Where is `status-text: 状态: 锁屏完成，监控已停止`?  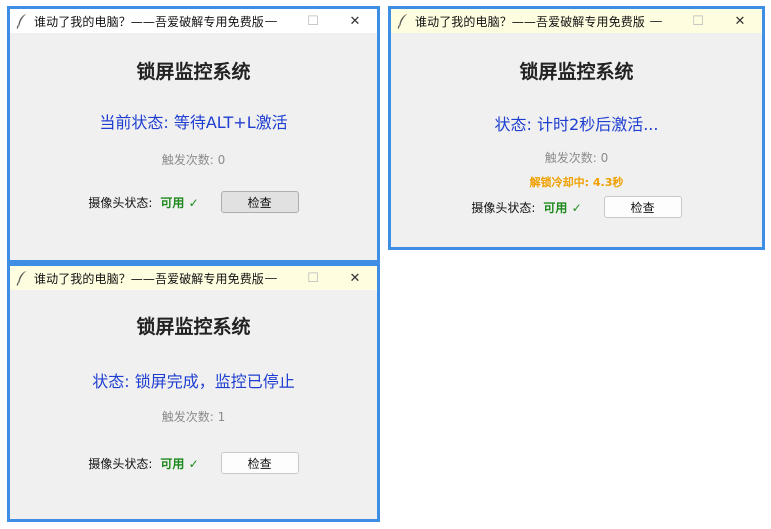
status-text: 状态: 锁屏完成，监控已停止 is located at coordinates (193, 381).